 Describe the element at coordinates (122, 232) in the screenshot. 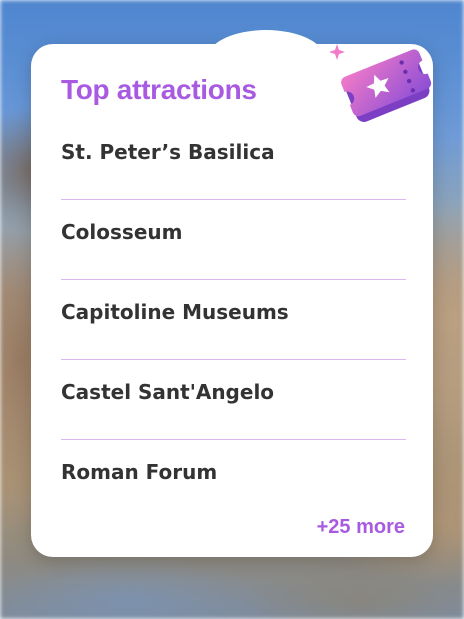

I see `attraction-name: Colosseum` at that location.